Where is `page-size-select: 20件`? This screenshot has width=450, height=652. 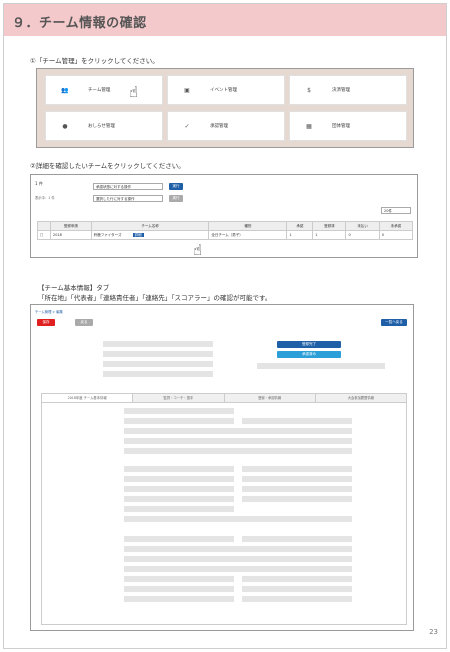
page-size-select: 20件 is located at coordinates (396, 210).